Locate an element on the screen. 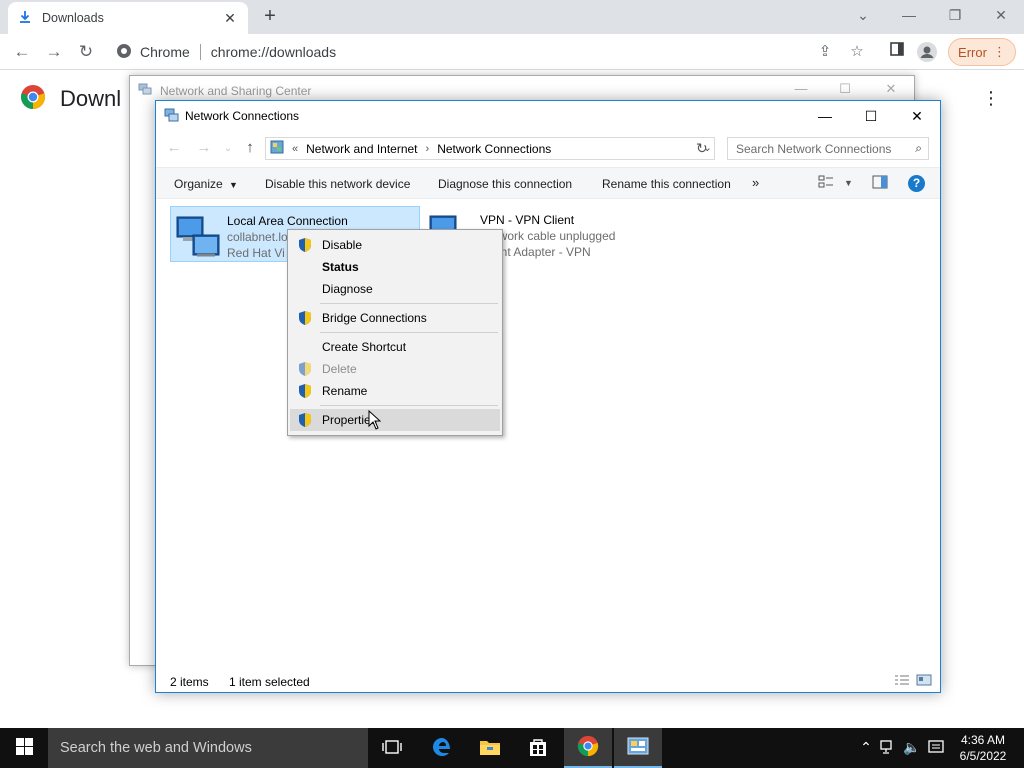 The image size is (1024, 768). omnibox: Chrome chrome://downloads is located at coordinates (456, 52).